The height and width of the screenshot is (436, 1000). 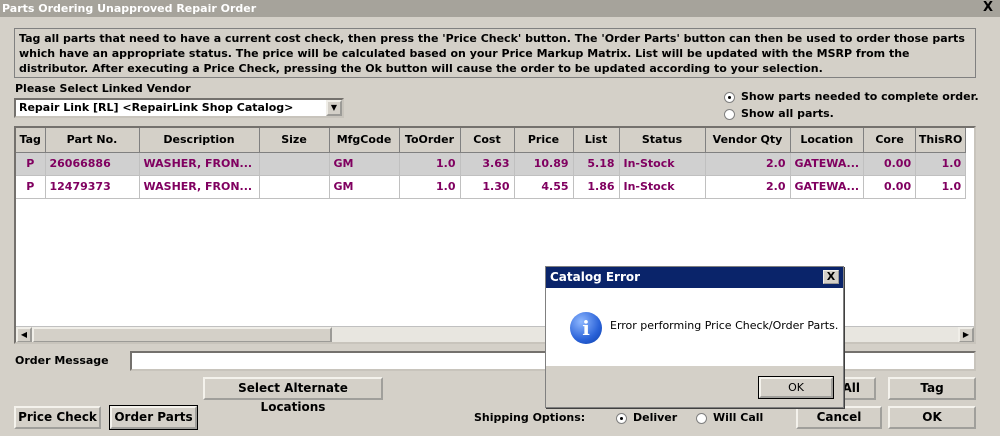 I want to click on cell-part-no: 12479373, so click(x=92, y=187).